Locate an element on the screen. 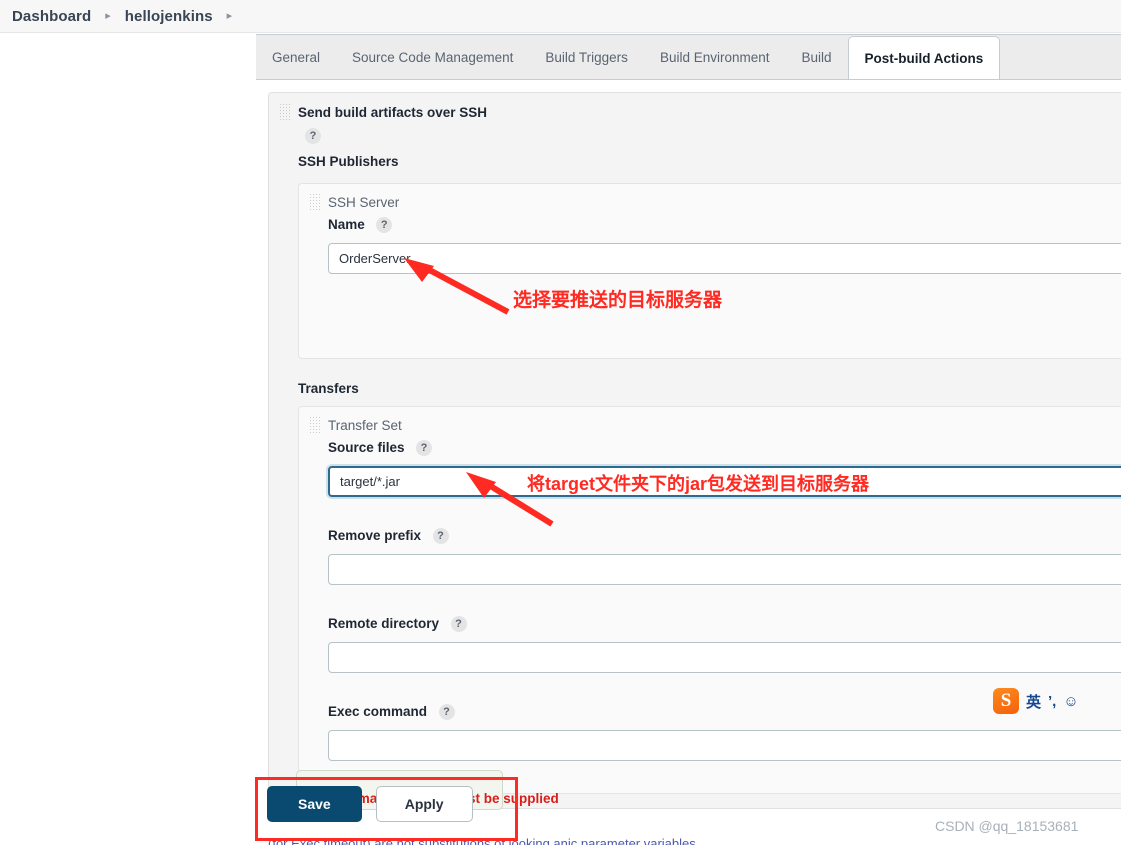 The height and width of the screenshot is (845, 1121). ssh-section-help-row: ? is located at coordinates (695, 133).